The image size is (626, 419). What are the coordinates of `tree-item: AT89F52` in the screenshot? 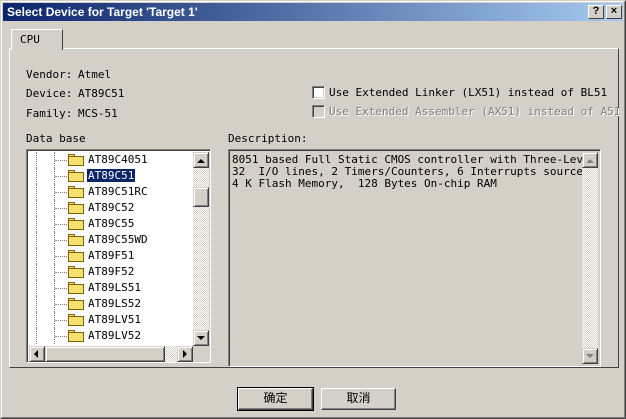 It's located at (112, 272).